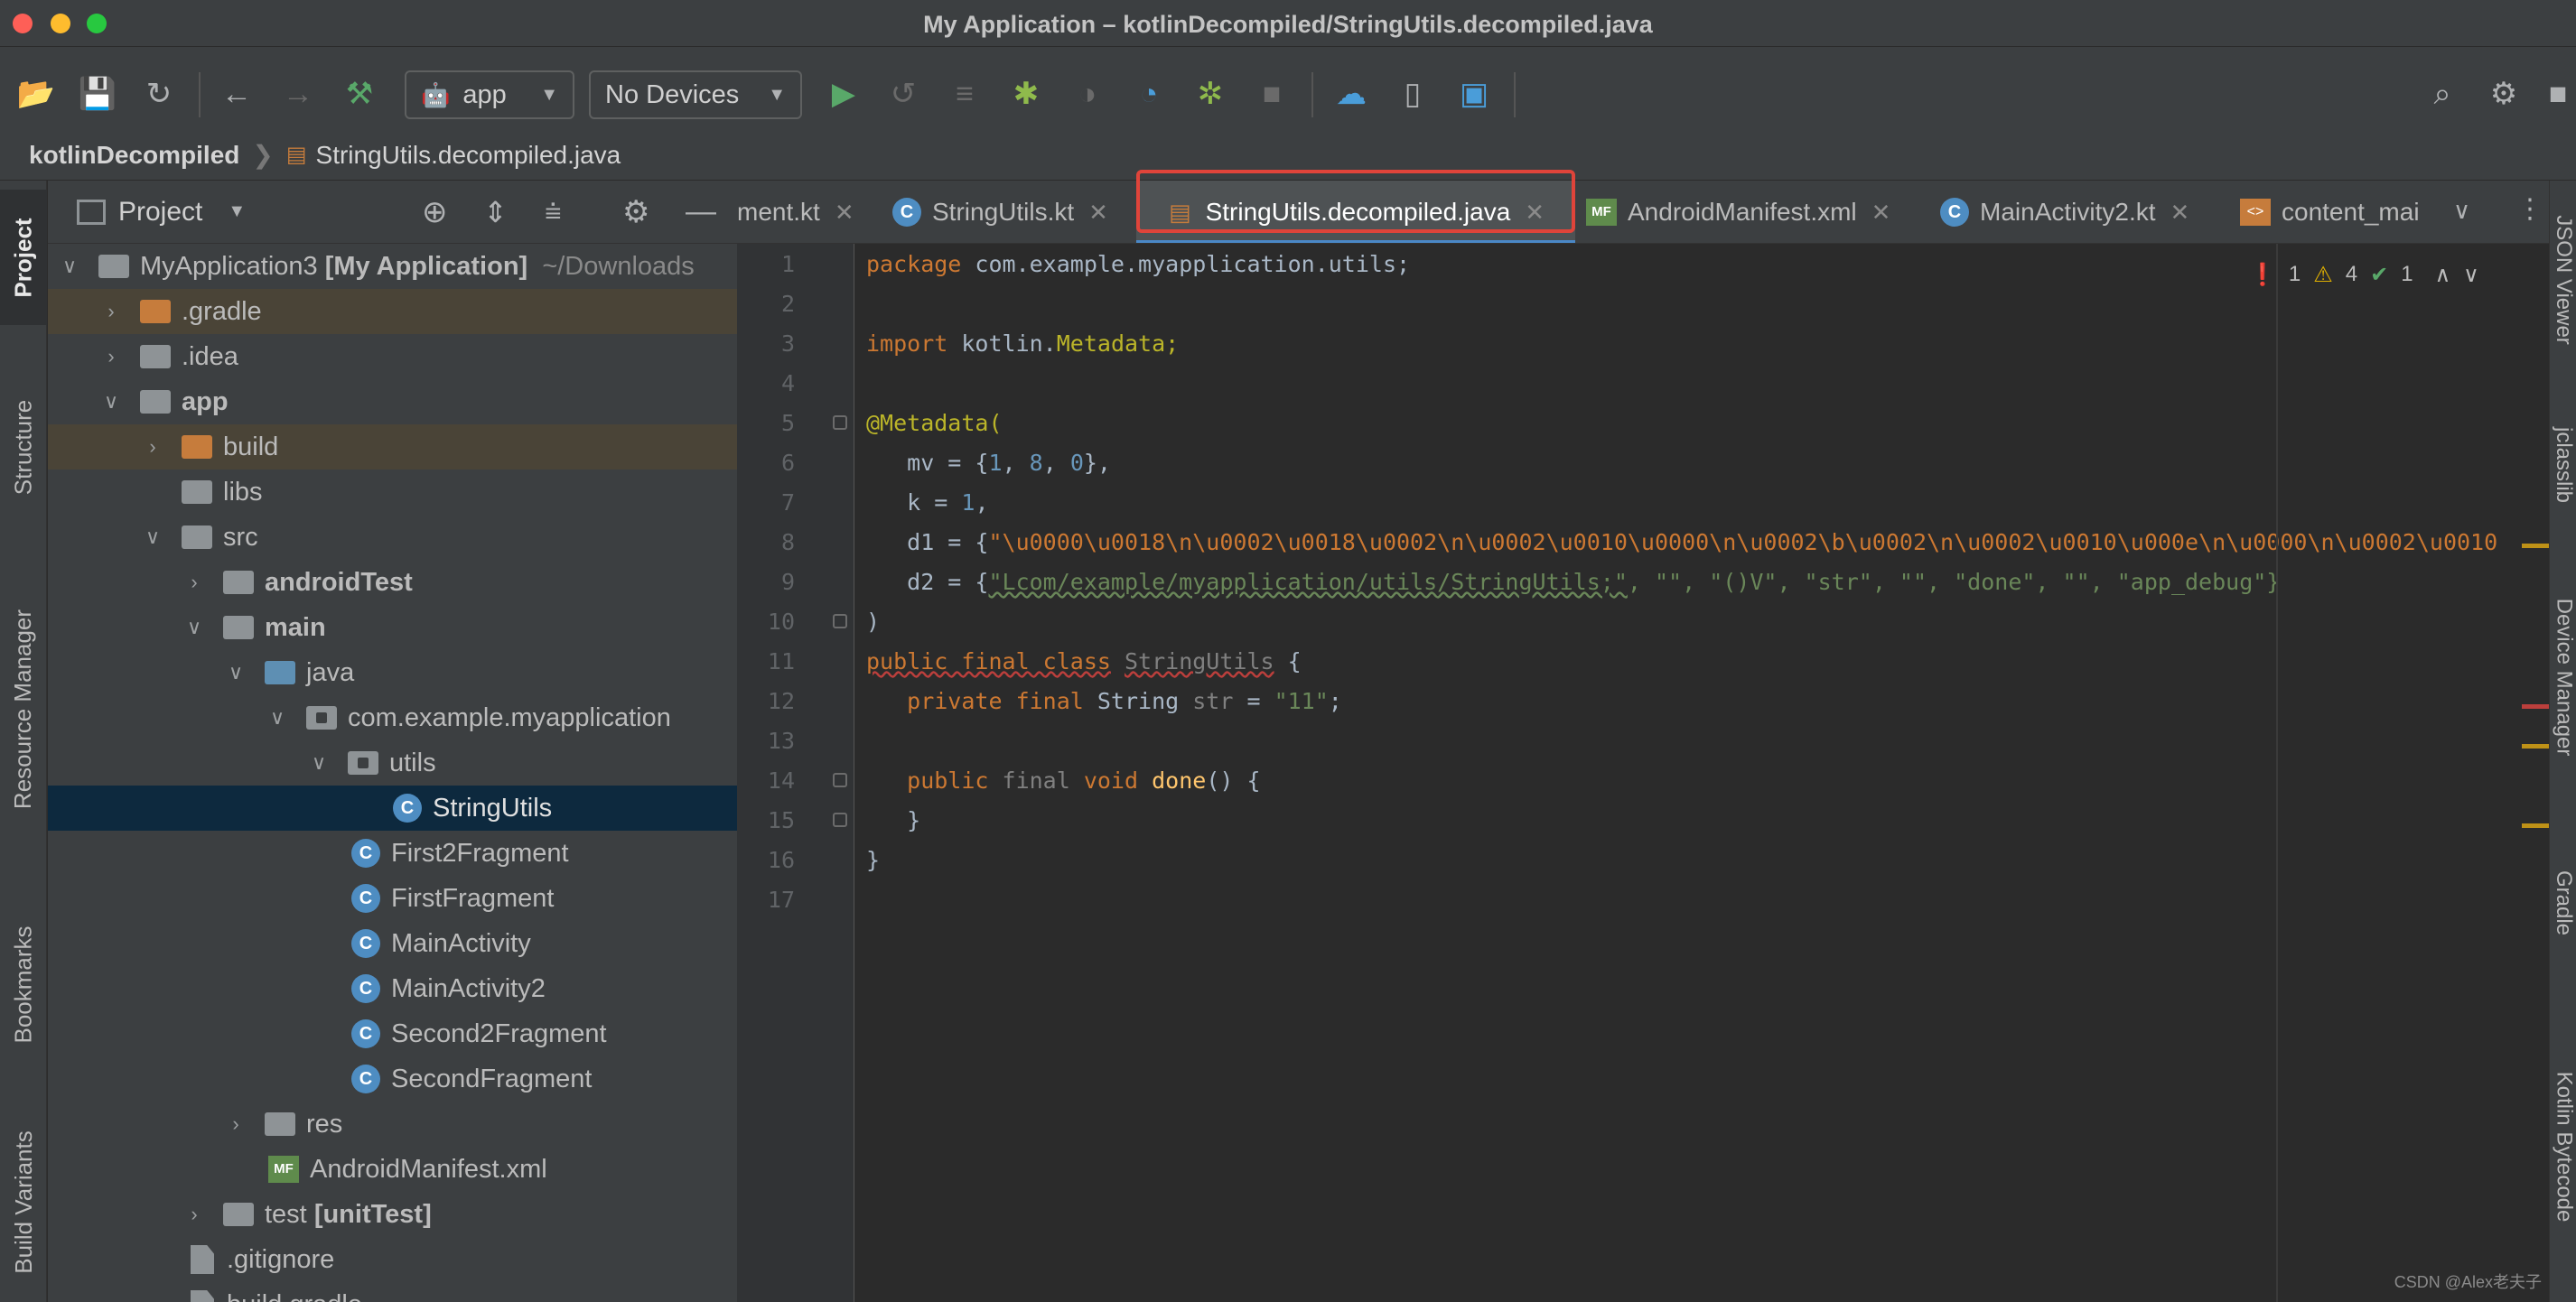 This screenshot has width=2576, height=1302. I want to click on locate-icon: ⊕, so click(435, 212).